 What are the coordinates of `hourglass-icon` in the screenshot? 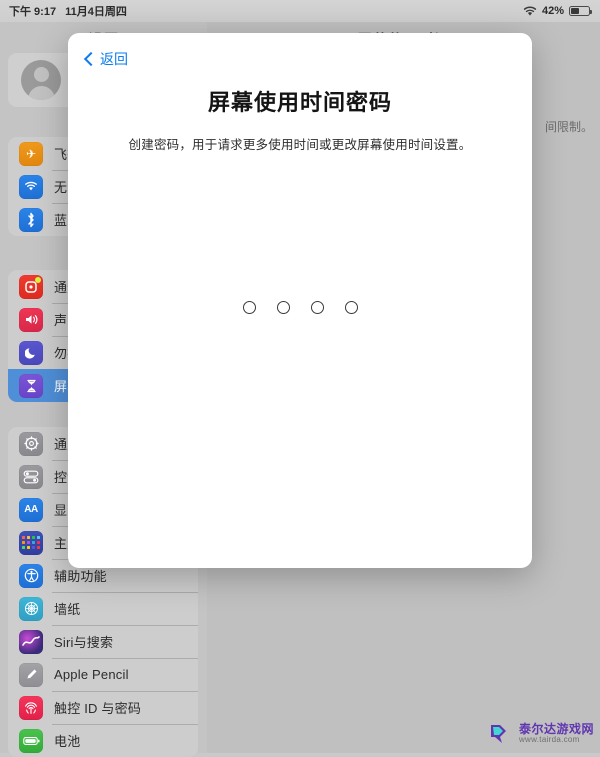 It's located at (31, 385).